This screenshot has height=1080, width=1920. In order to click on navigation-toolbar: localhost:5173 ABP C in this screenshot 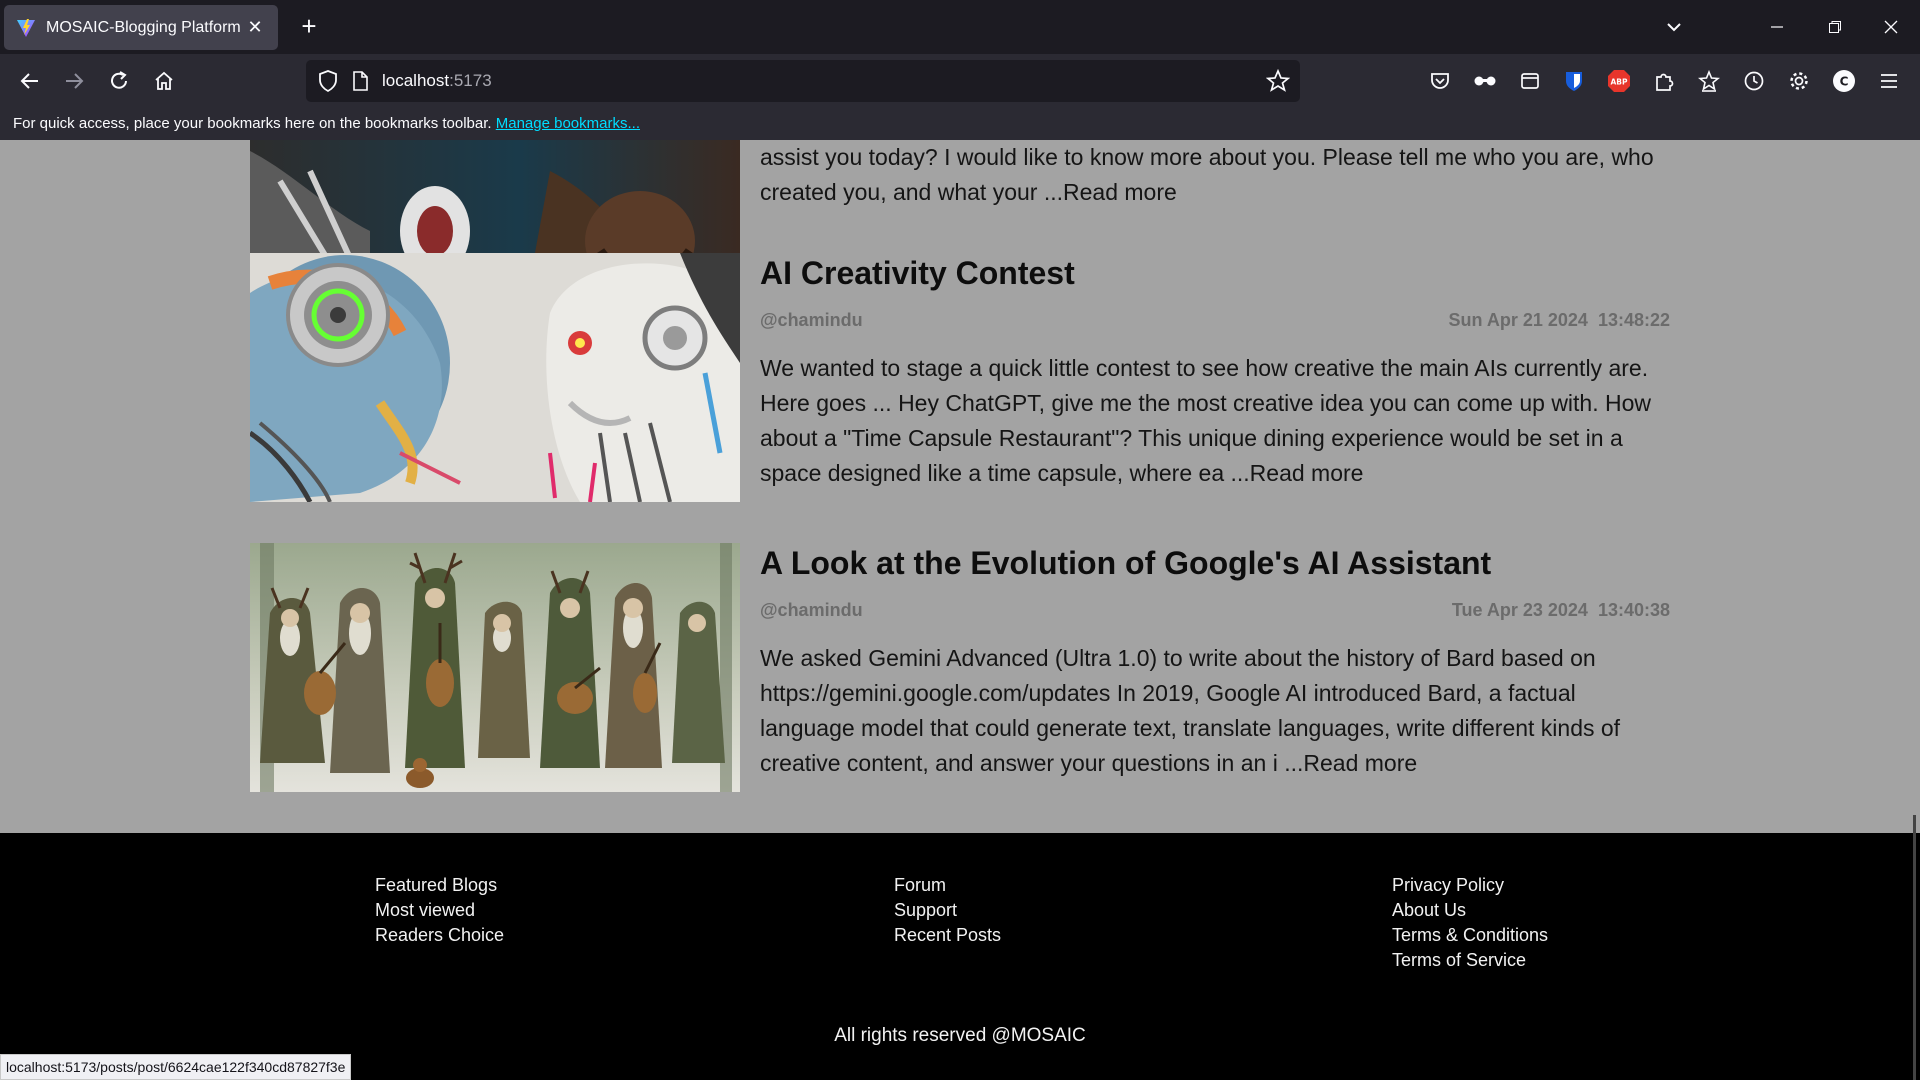, I will do `click(960, 81)`.